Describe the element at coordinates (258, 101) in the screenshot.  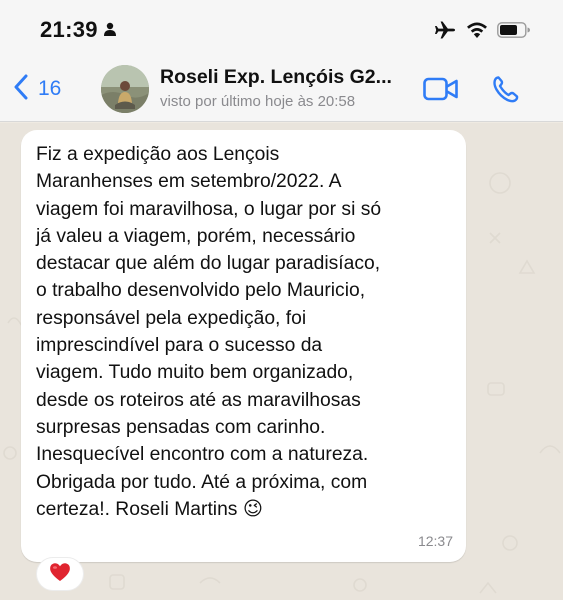
I see `last-seen-status: visto por último hoje às 20:58` at that location.